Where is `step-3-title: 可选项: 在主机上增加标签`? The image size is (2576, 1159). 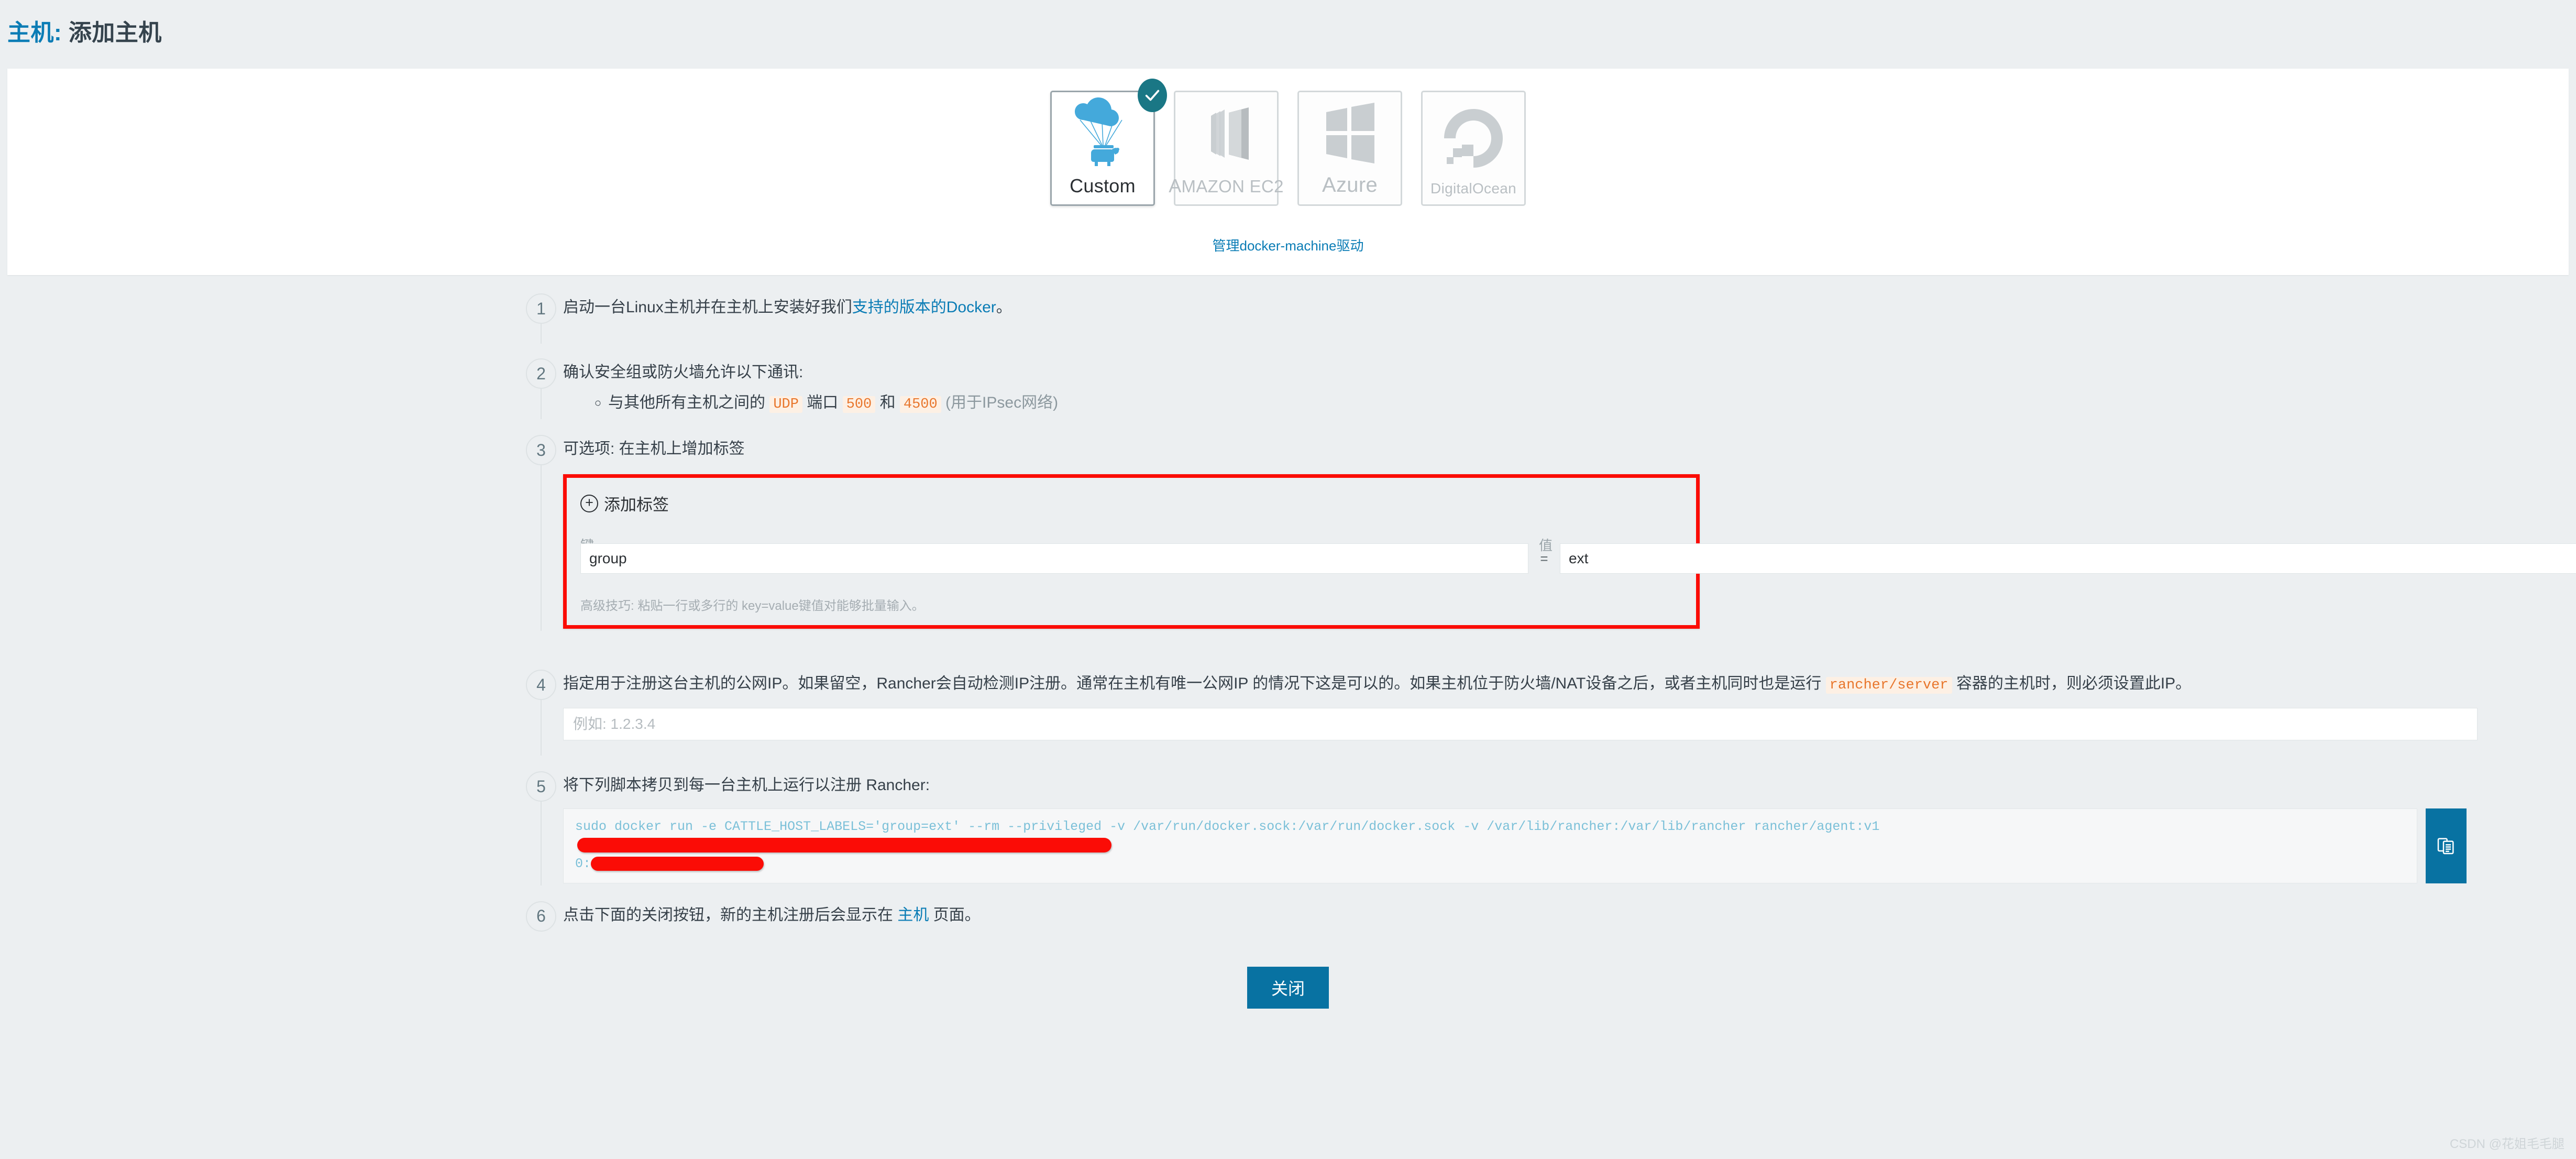
step-3-title: 可选项: 在主机上增加标签 is located at coordinates (654, 449).